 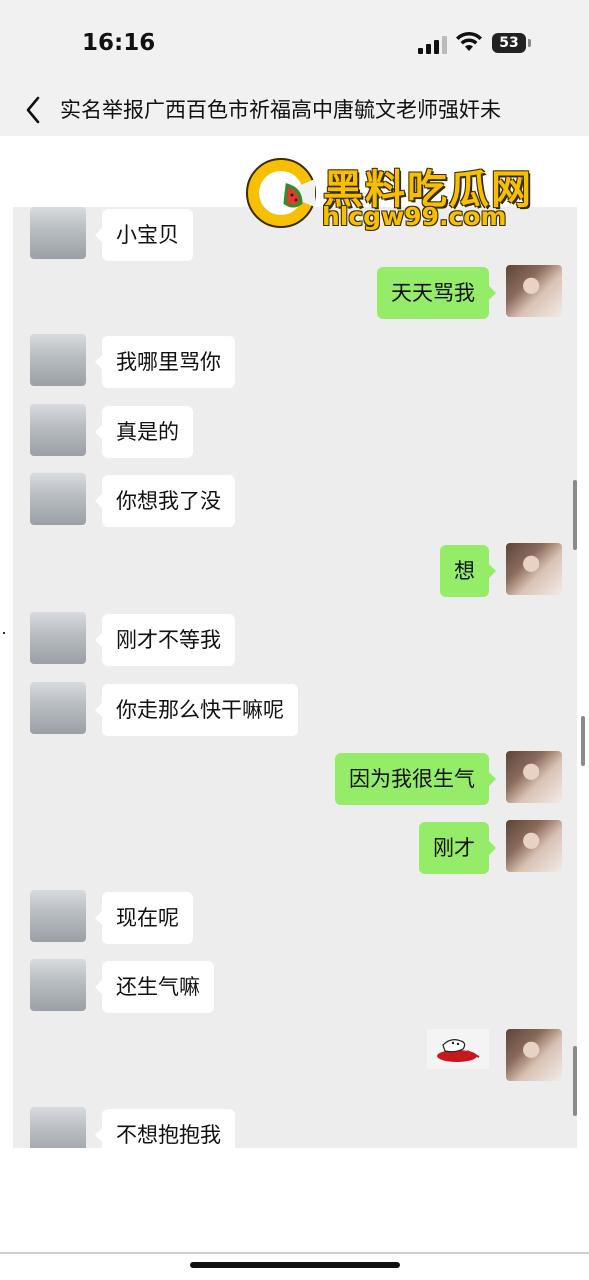 What do you see at coordinates (458, 1049) in the screenshot?
I see `sticker-image` at bounding box center [458, 1049].